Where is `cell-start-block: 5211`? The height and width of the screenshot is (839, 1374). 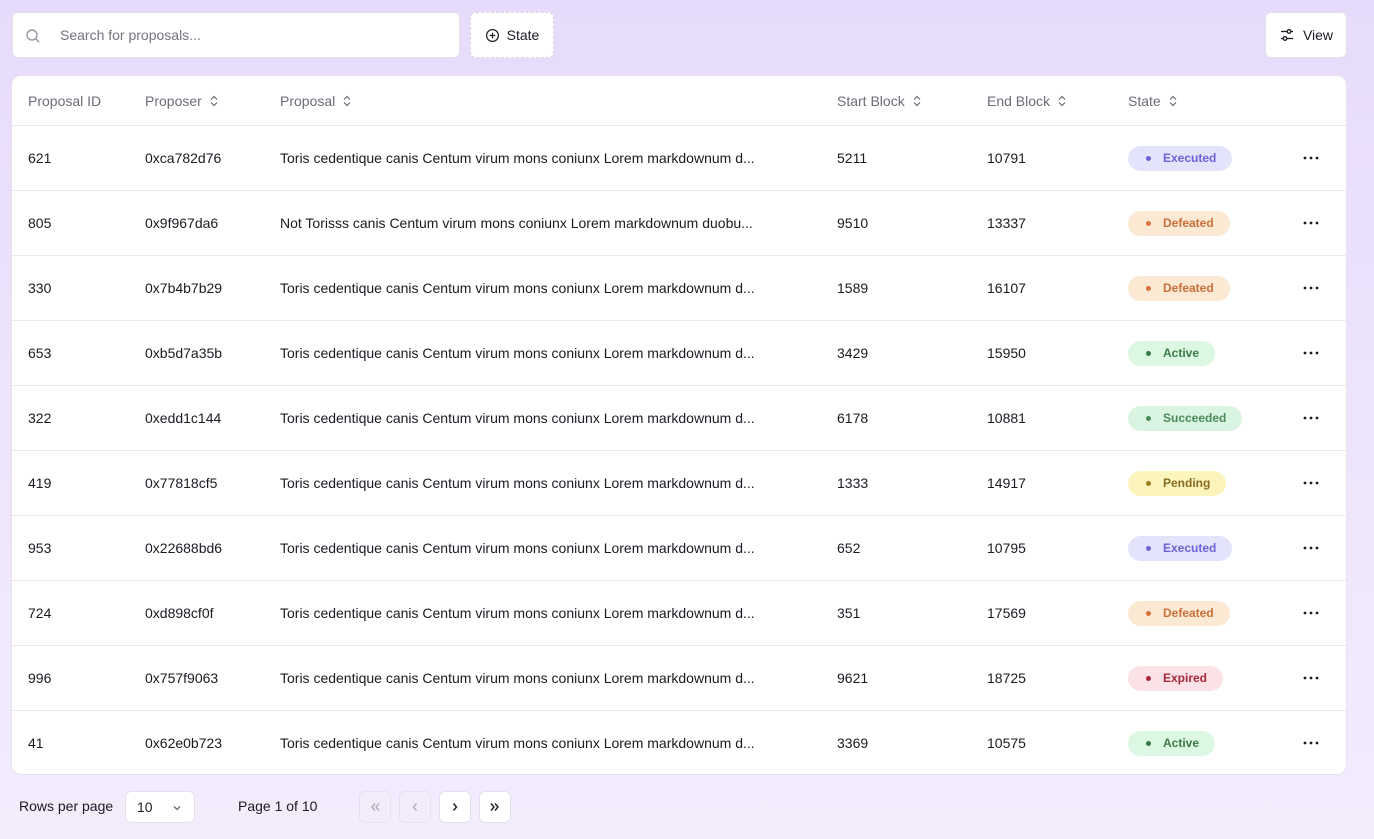 cell-start-block: 5211 is located at coordinates (852, 158).